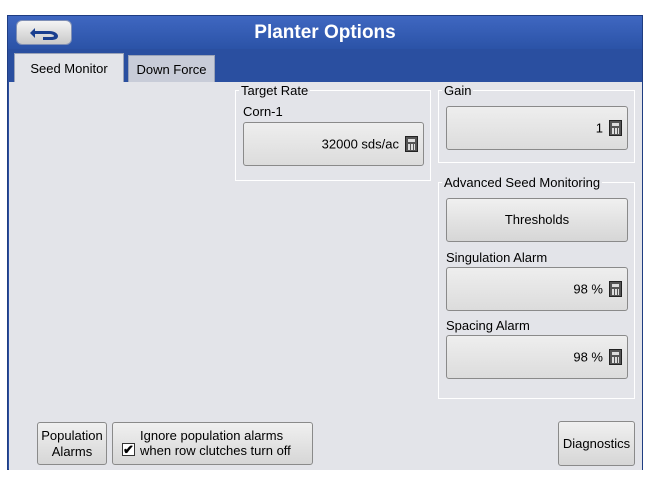  What do you see at coordinates (458, 90) in the screenshot?
I see `gain-group-title: Gain` at bounding box center [458, 90].